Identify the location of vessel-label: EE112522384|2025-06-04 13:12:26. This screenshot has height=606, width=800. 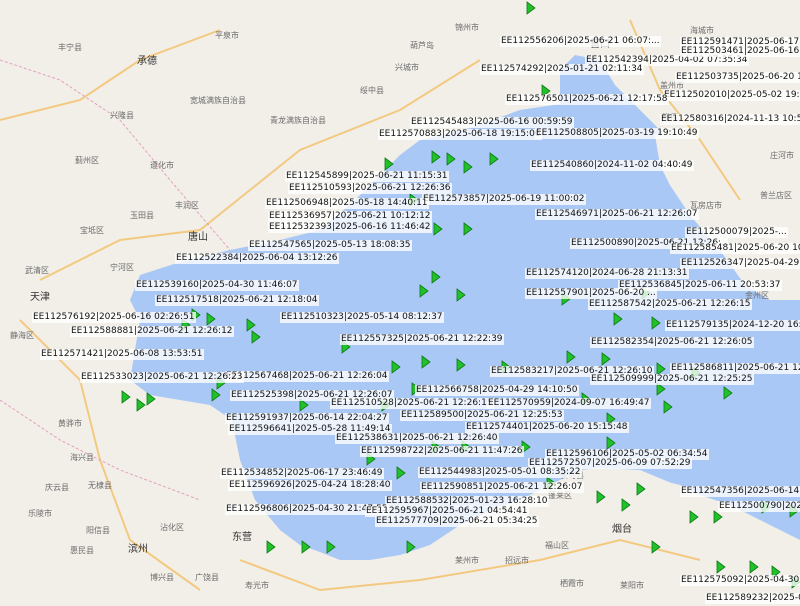
(257, 258).